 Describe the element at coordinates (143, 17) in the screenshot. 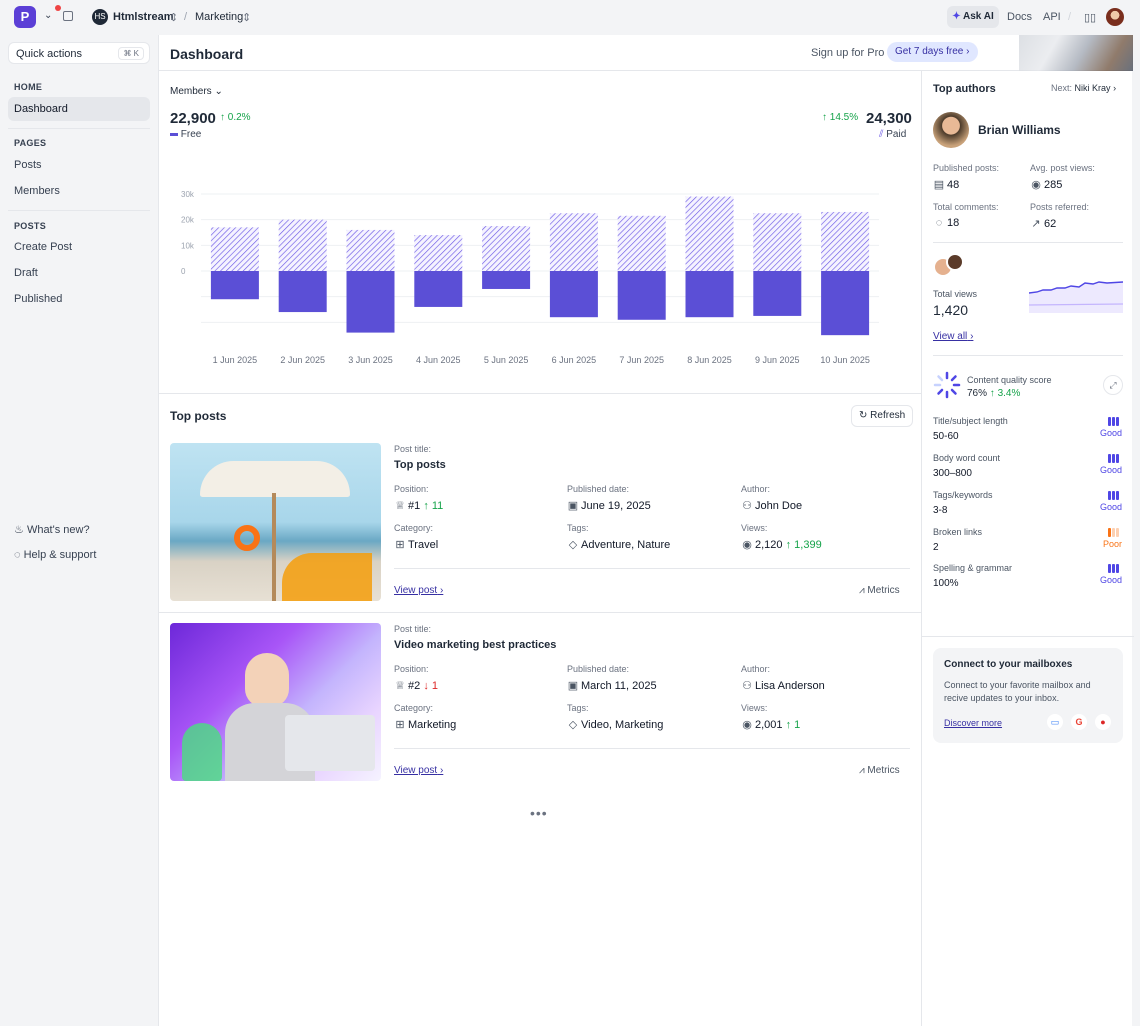

I see `workspace-switcher: Htmlstream` at that location.